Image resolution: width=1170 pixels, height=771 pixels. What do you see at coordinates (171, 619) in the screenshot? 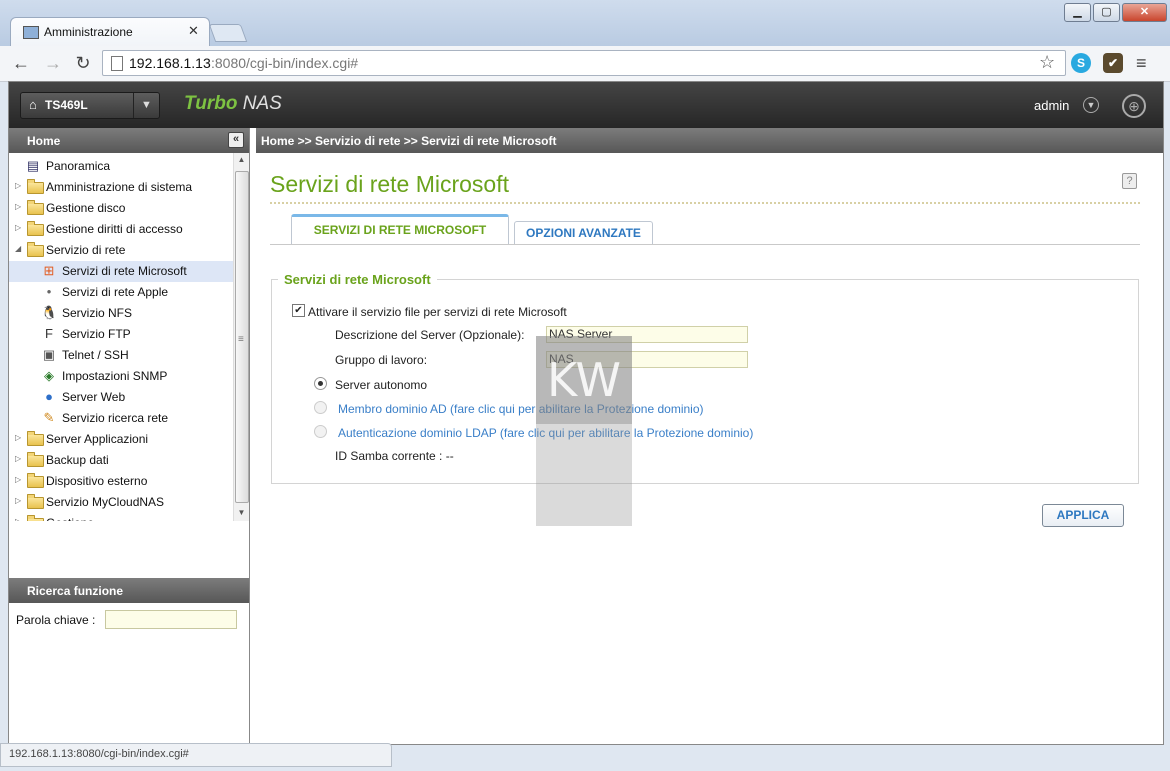
I see `keyword-input` at bounding box center [171, 619].